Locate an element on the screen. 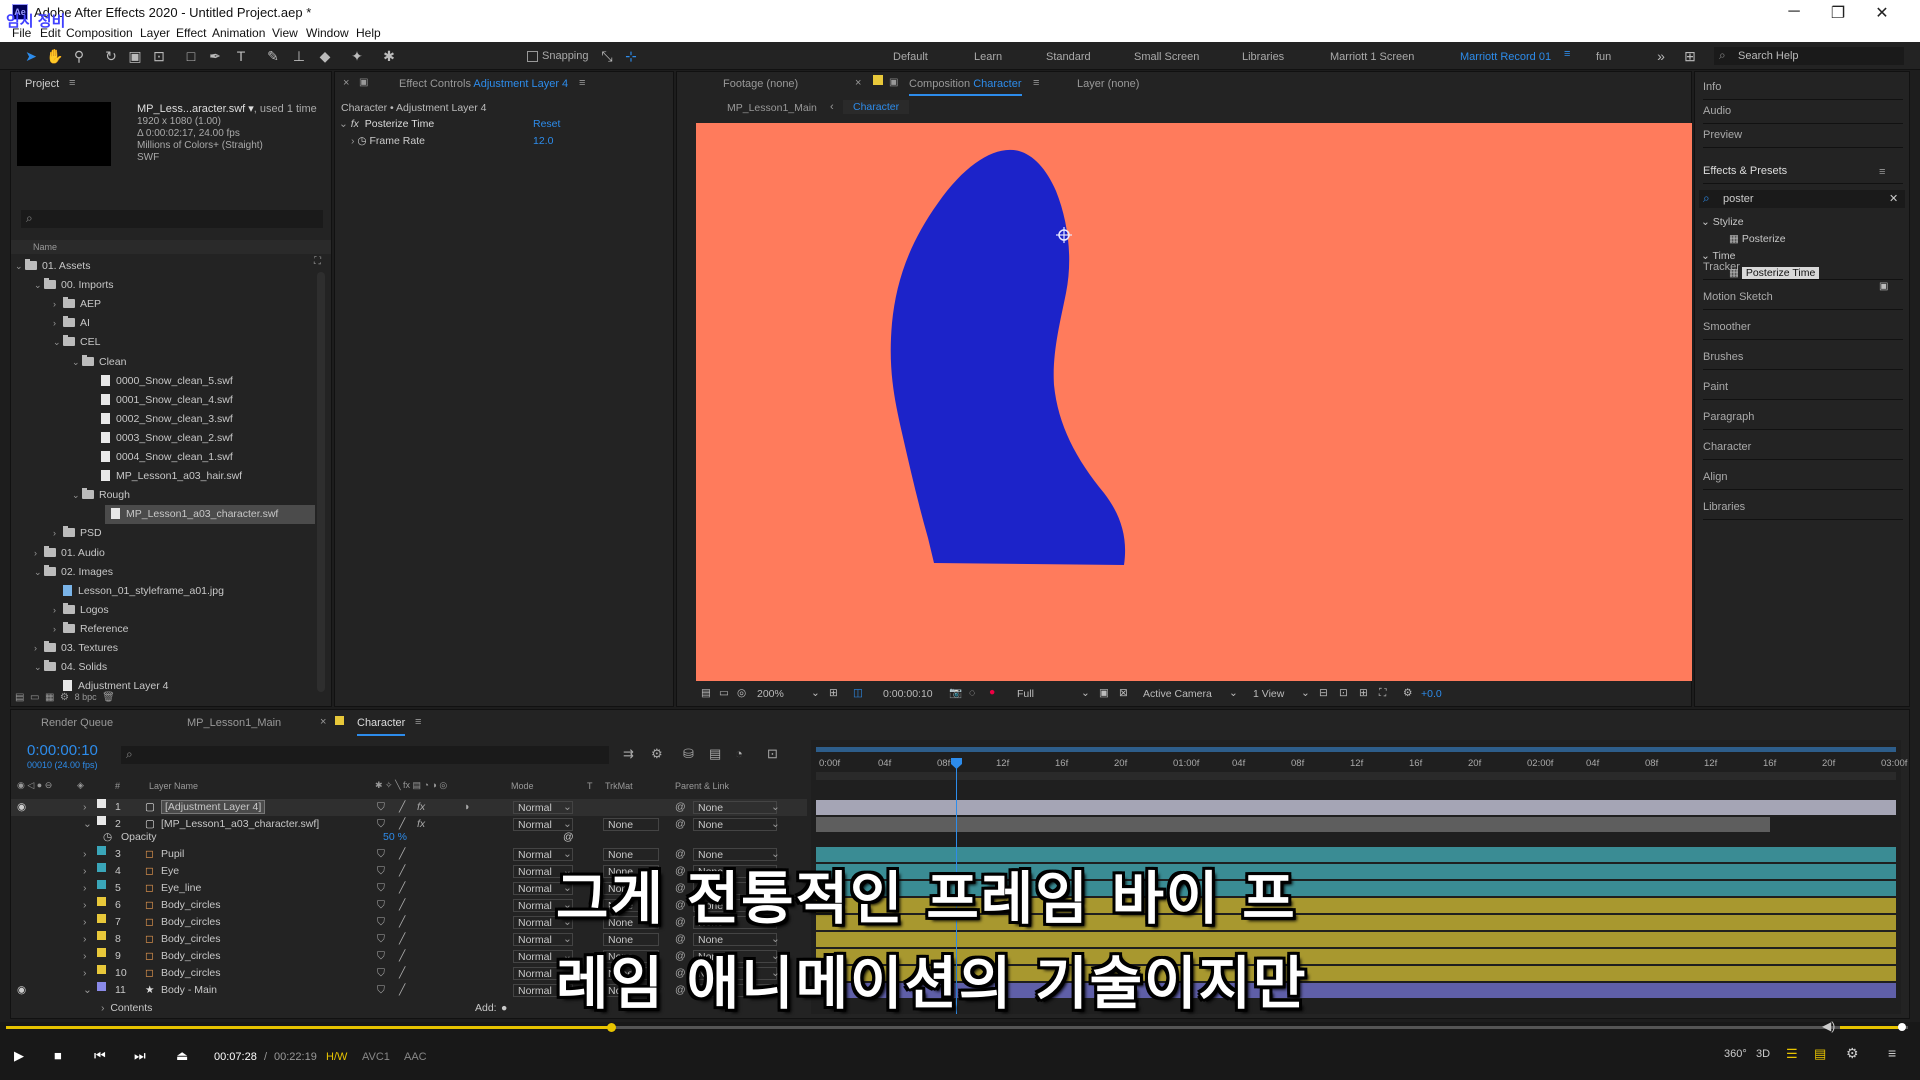  footage-tab: Footage (none) is located at coordinates (760, 84).